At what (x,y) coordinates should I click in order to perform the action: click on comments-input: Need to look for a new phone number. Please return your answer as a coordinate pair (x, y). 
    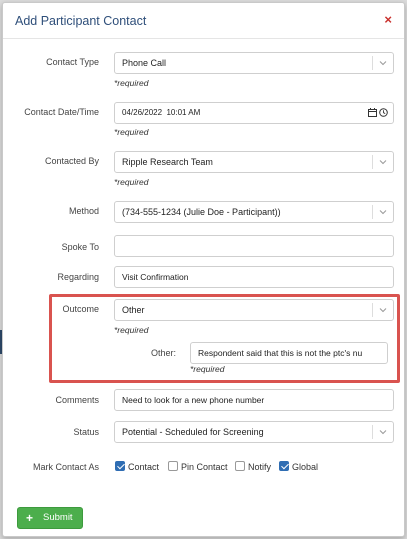
    Looking at the image, I should click on (254, 400).